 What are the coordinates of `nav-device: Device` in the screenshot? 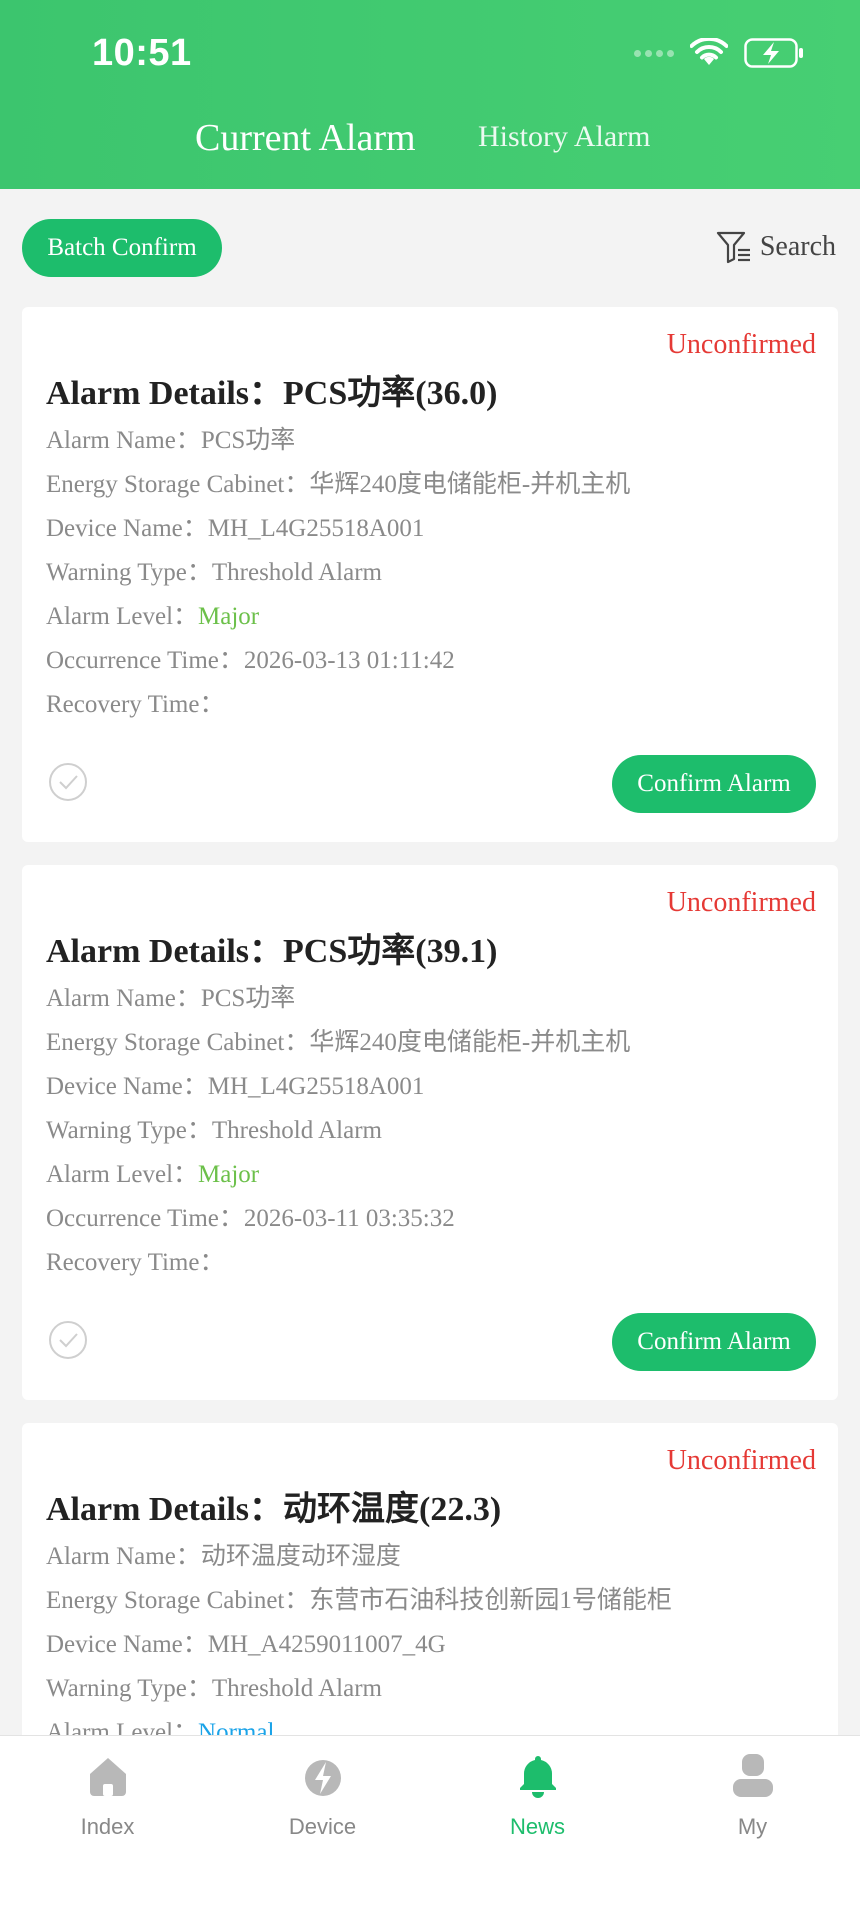 It's located at (322, 1795).